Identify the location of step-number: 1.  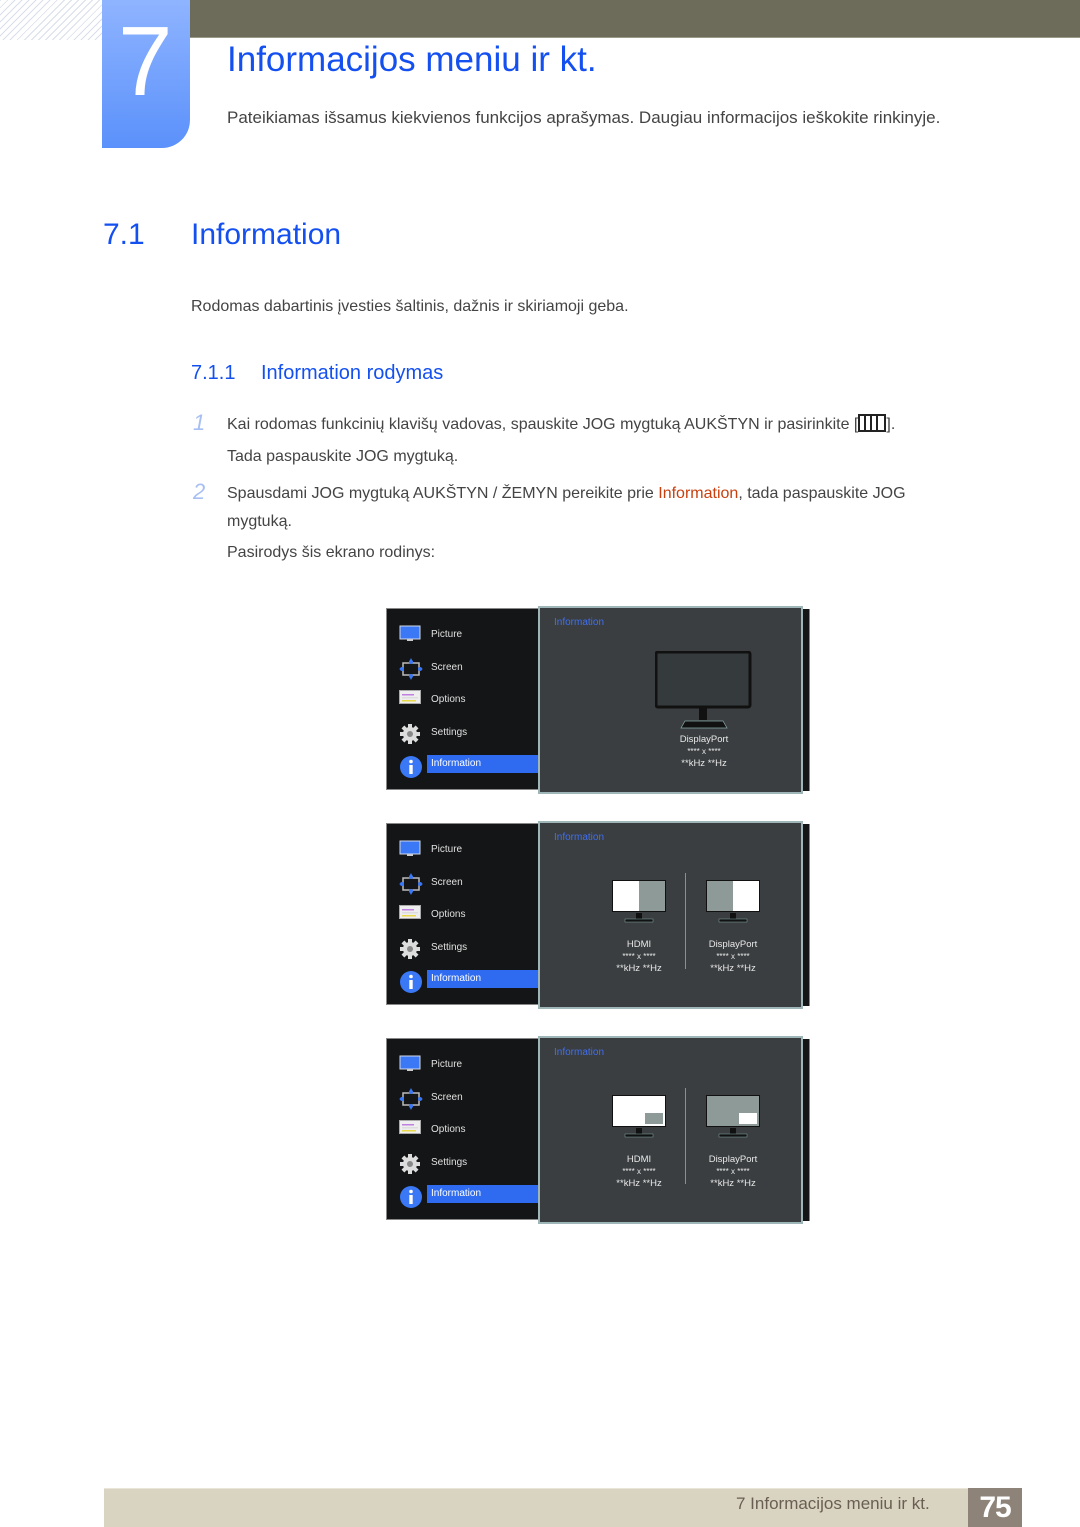
(199, 422).